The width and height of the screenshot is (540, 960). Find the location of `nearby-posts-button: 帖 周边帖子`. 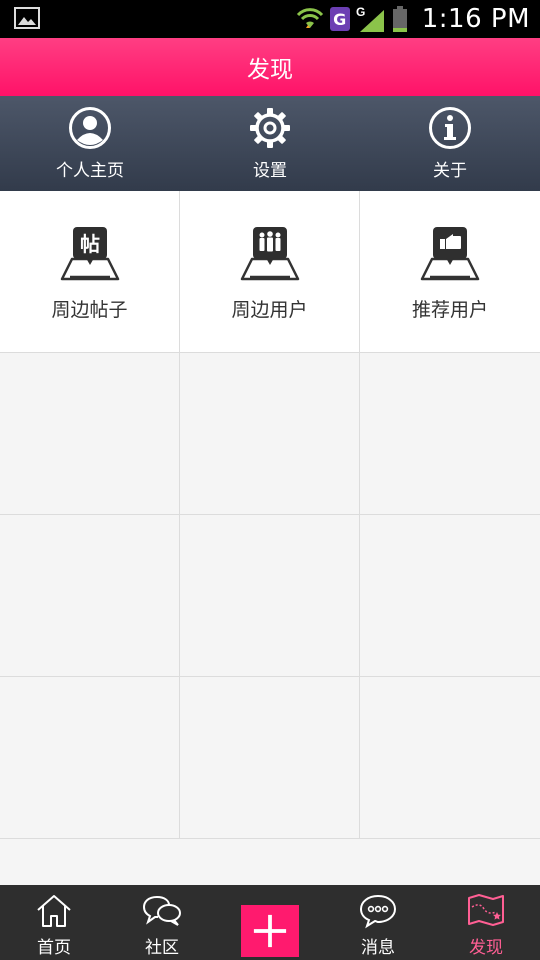

nearby-posts-button: 帖 周边帖子 is located at coordinates (90, 272).